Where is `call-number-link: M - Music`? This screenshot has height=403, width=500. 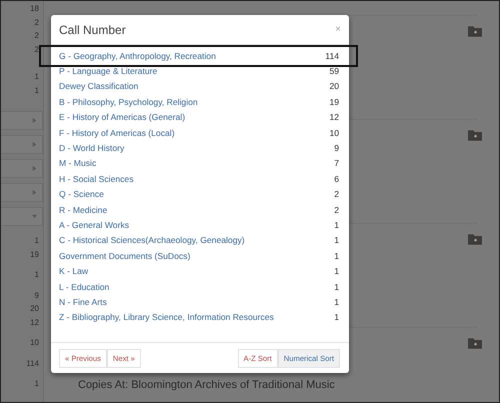
call-number-link: M - Music is located at coordinates (77, 163).